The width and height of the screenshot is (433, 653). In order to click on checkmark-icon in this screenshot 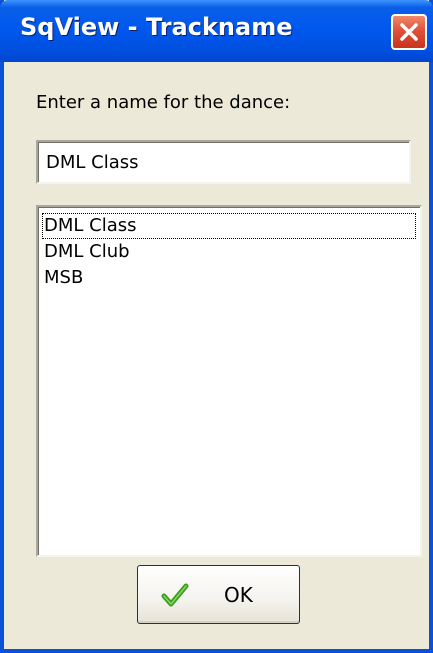, I will do `click(175, 595)`.